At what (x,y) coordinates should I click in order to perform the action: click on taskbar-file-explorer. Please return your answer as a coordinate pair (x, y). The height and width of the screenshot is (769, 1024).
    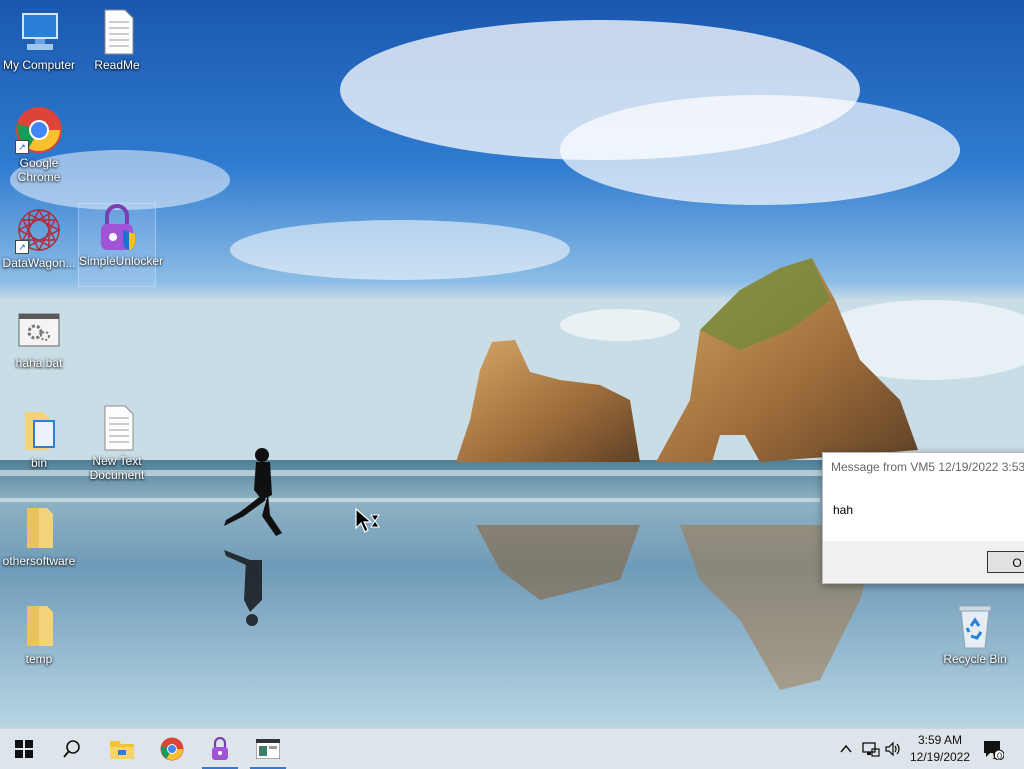
    Looking at the image, I should click on (122, 749).